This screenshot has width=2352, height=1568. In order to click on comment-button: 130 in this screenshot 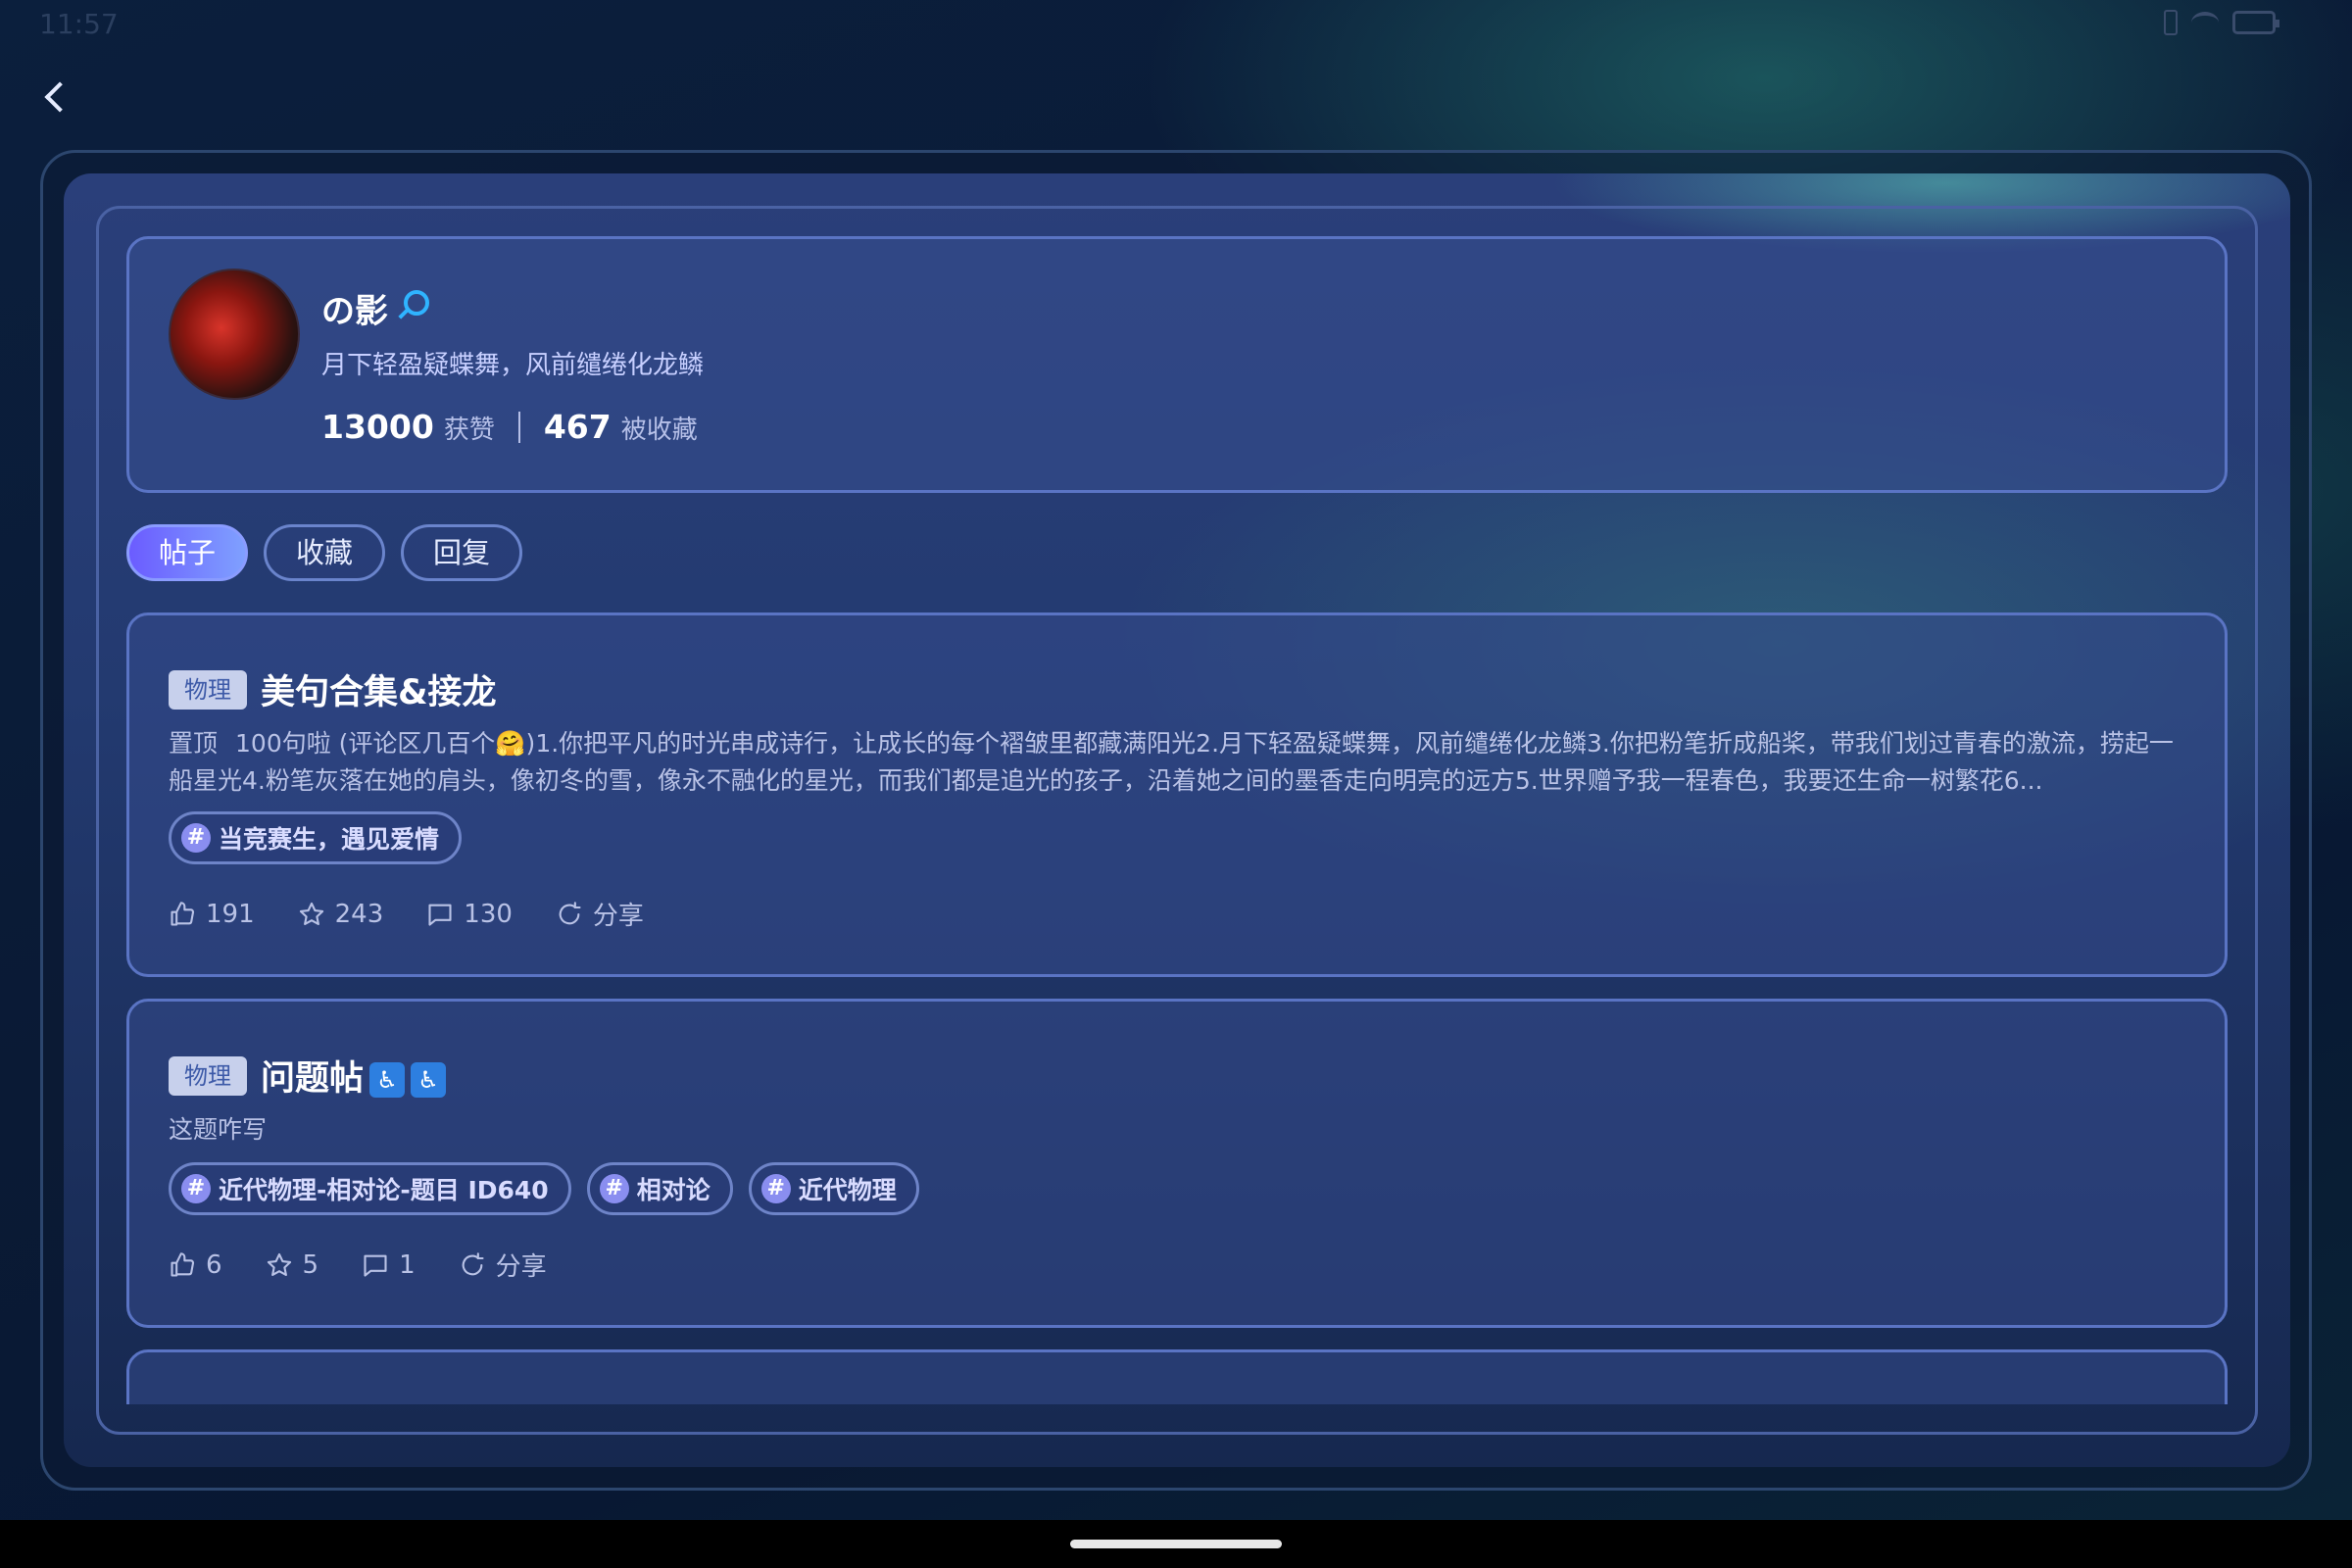, I will do `click(470, 915)`.